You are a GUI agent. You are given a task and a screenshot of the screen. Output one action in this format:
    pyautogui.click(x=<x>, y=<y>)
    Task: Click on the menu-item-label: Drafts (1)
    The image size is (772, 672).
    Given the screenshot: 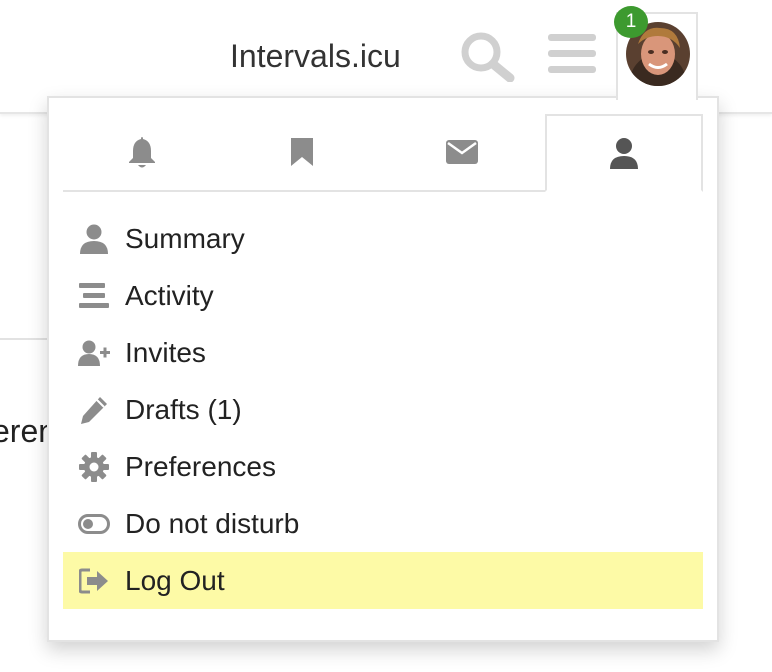 What is the action you would take?
    pyautogui.click(x=183, y=409)
    